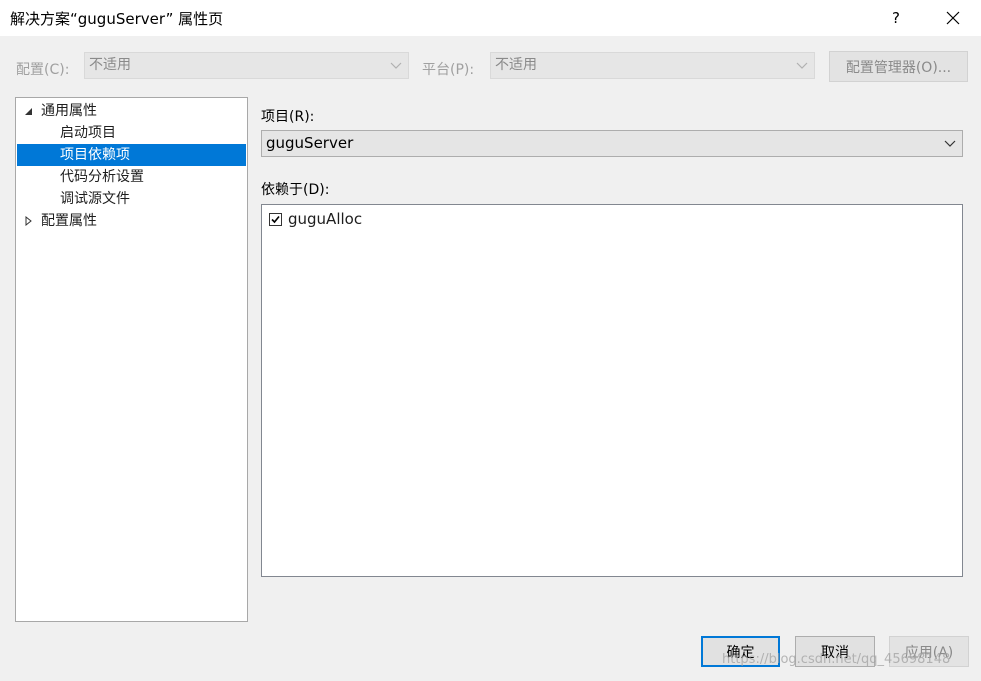 This screenshot has height=681, width=981. Describe the element at coordinates (836, 659) in the screenshot. I see `watermark: https://blog.csdn.net/qq_45698148` at that location.